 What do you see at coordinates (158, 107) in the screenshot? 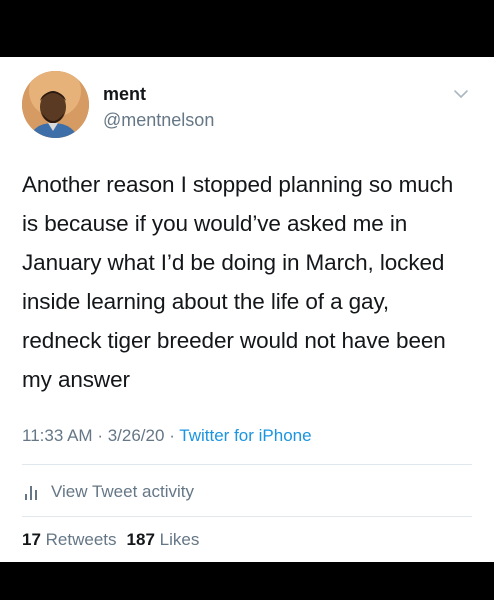
I see `author-names: ment @mentnelson` at bounding box center [158, 107].